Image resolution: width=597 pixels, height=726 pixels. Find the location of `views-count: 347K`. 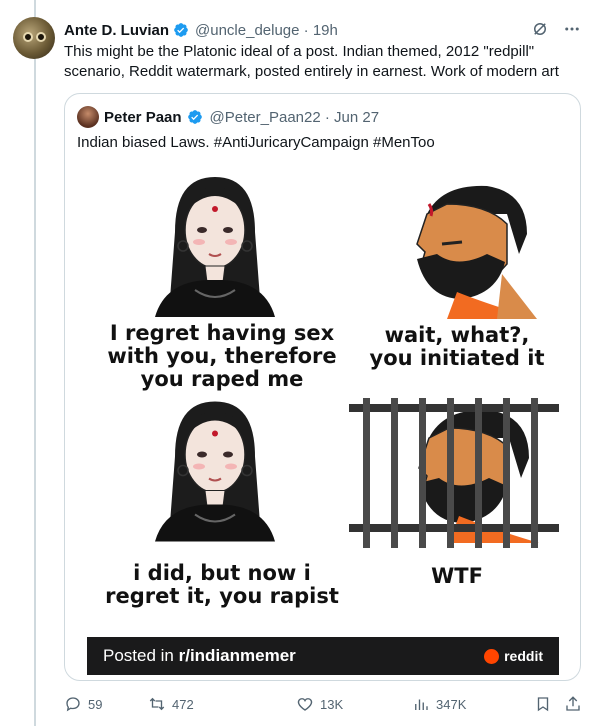

views-count: 347K is located at coordinates (451, 704).